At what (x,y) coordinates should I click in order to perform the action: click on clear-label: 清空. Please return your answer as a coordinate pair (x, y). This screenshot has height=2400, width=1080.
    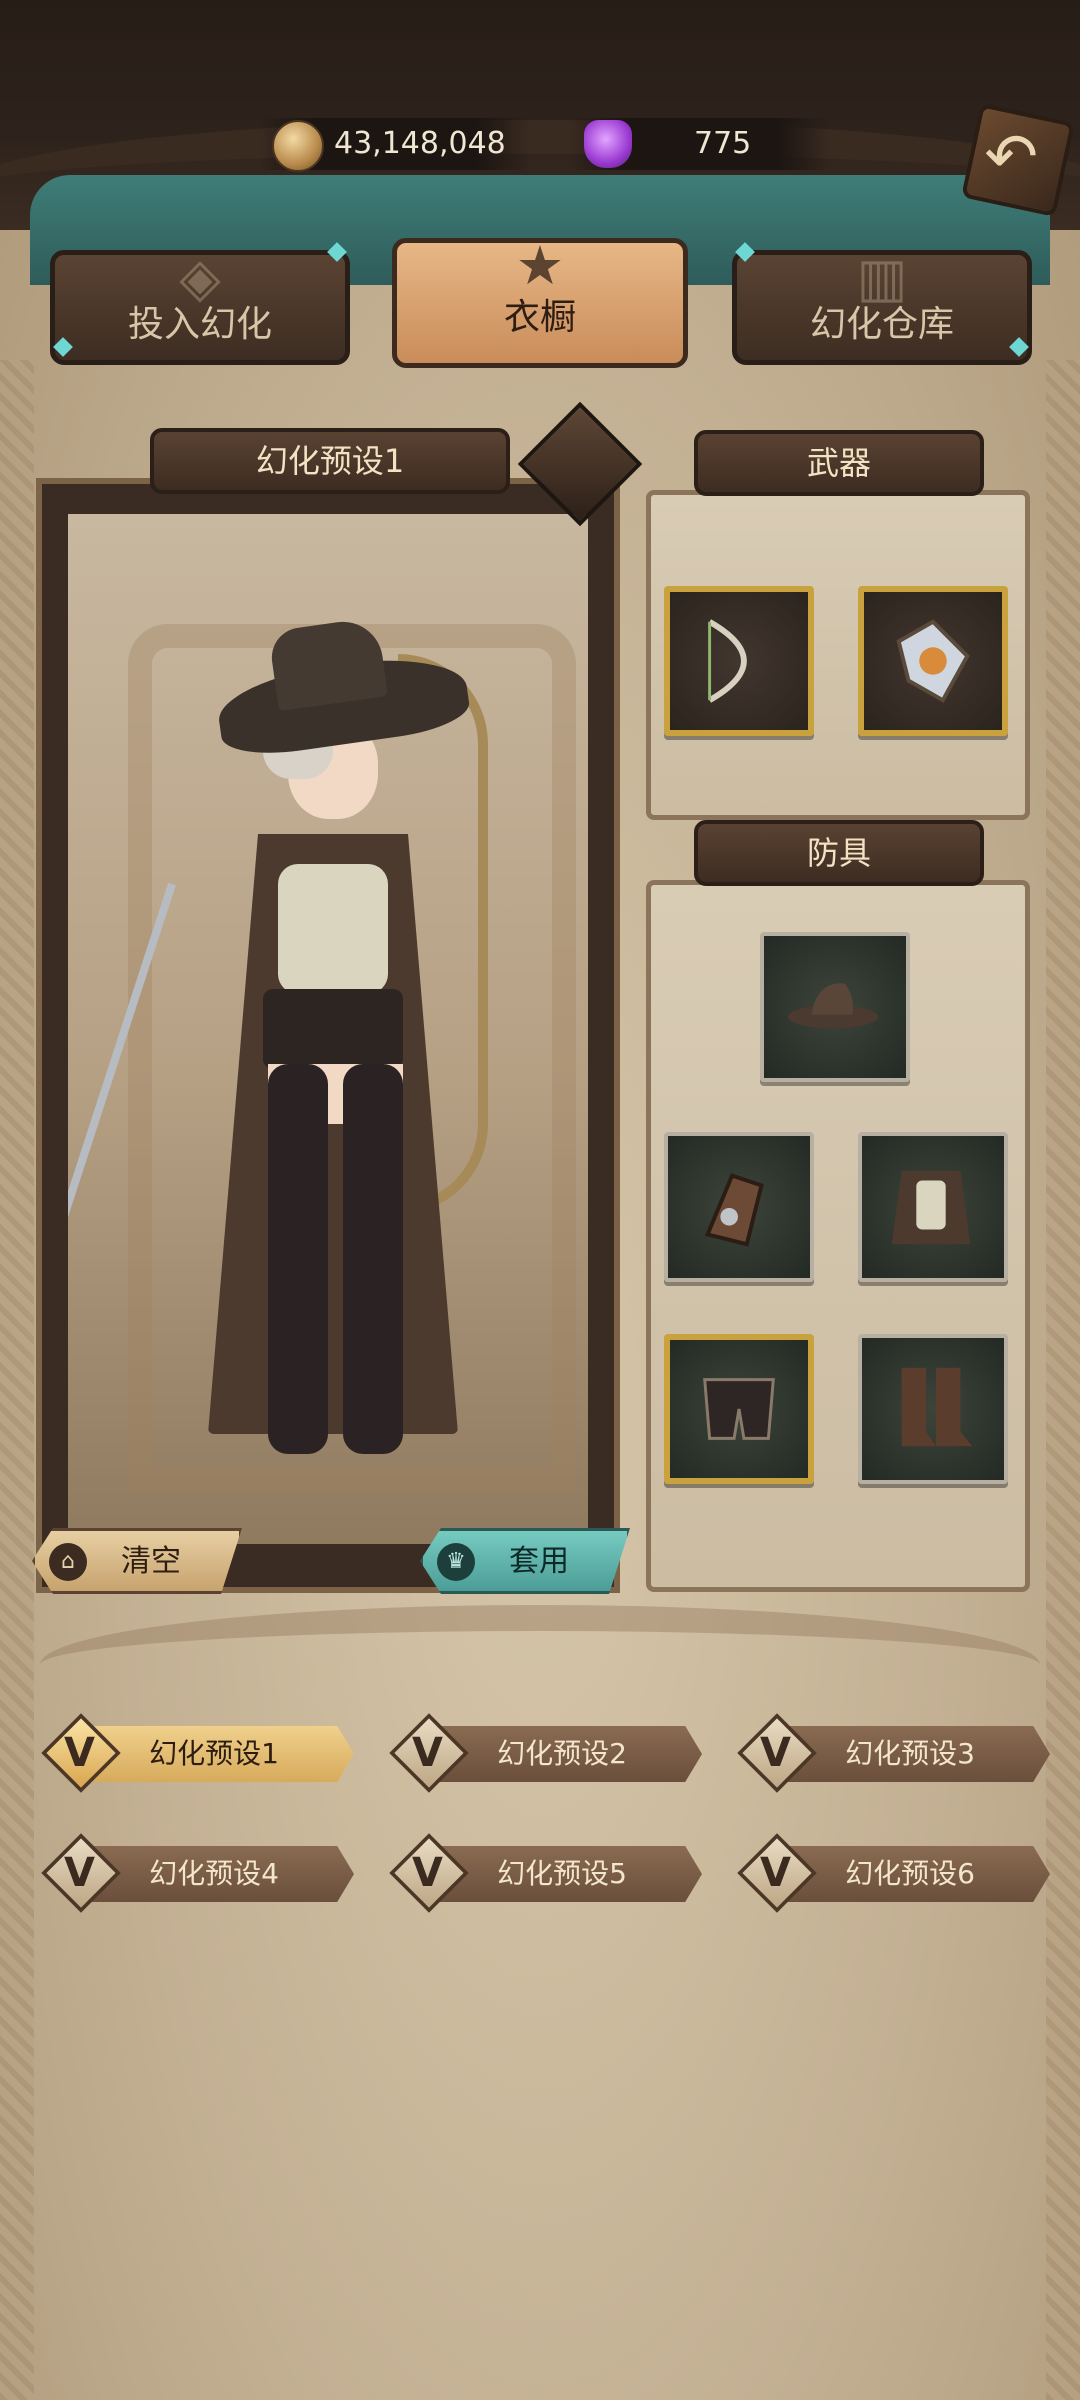
    Looking at the image, I should click on (151, 1561).